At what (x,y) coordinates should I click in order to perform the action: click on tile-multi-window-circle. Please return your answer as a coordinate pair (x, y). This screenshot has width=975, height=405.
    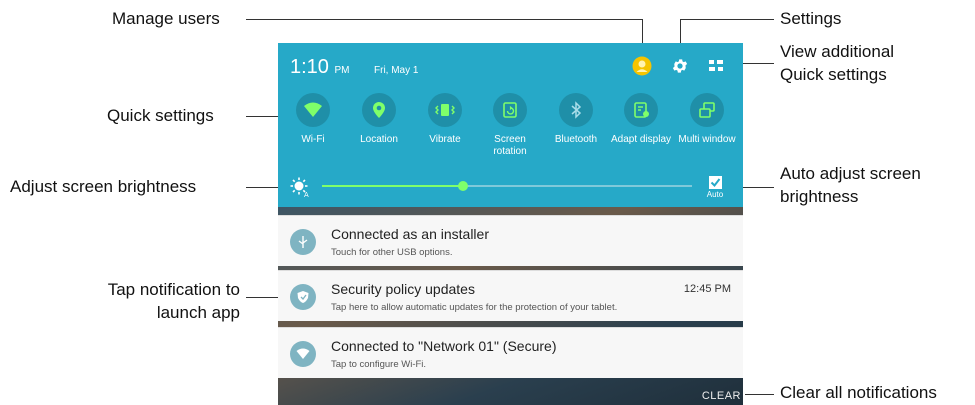
    Looking at the image, I should click on (707, 110).